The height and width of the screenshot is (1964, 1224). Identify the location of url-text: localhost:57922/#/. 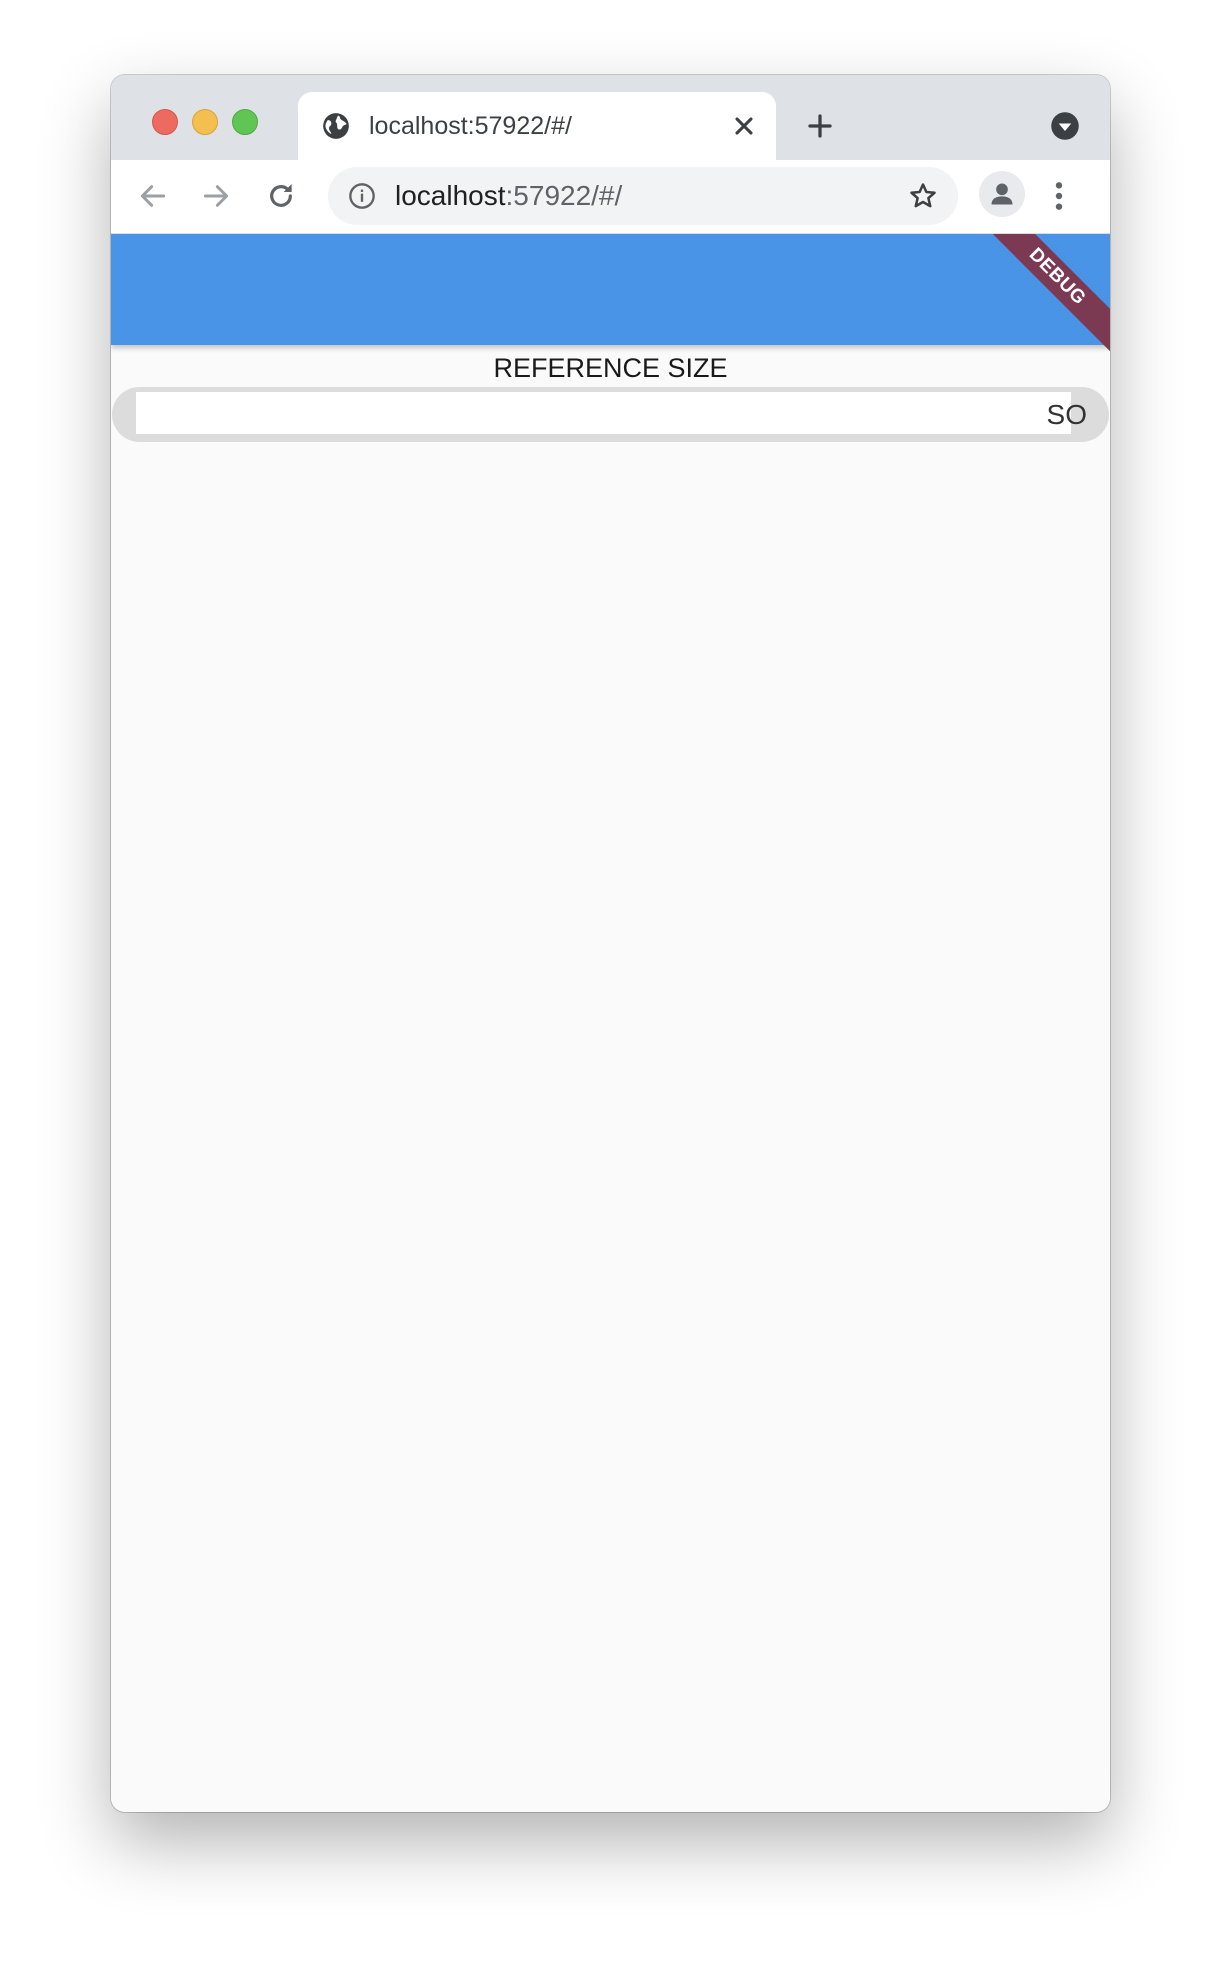
(508, 196).